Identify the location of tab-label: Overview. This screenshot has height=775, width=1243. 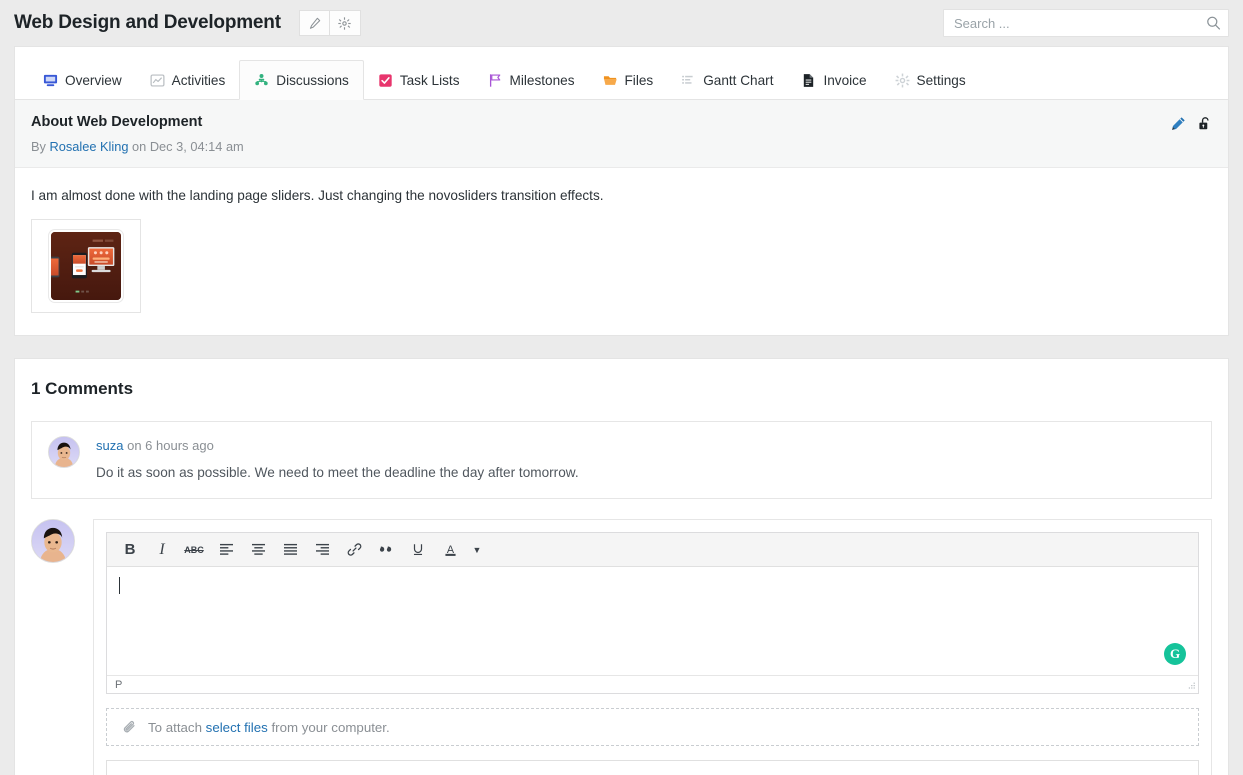
(93, 80).